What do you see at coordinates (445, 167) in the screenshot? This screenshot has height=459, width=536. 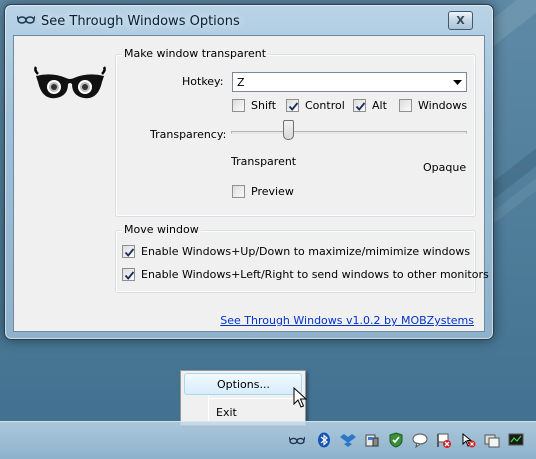 I see `opaque-max-label: Opaque` at bounding box center [445, 167].